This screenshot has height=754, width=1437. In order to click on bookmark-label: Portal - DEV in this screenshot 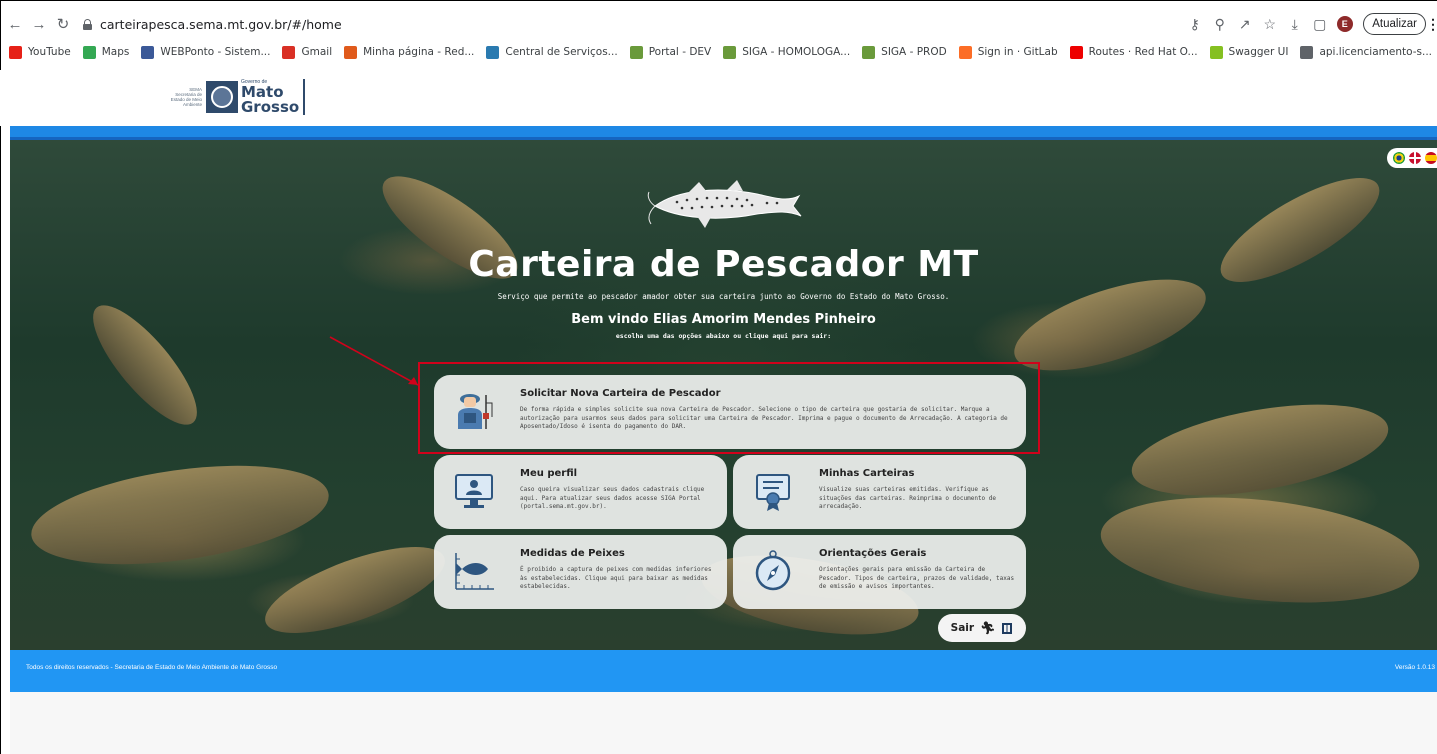, I will do `click(680, 52)`.